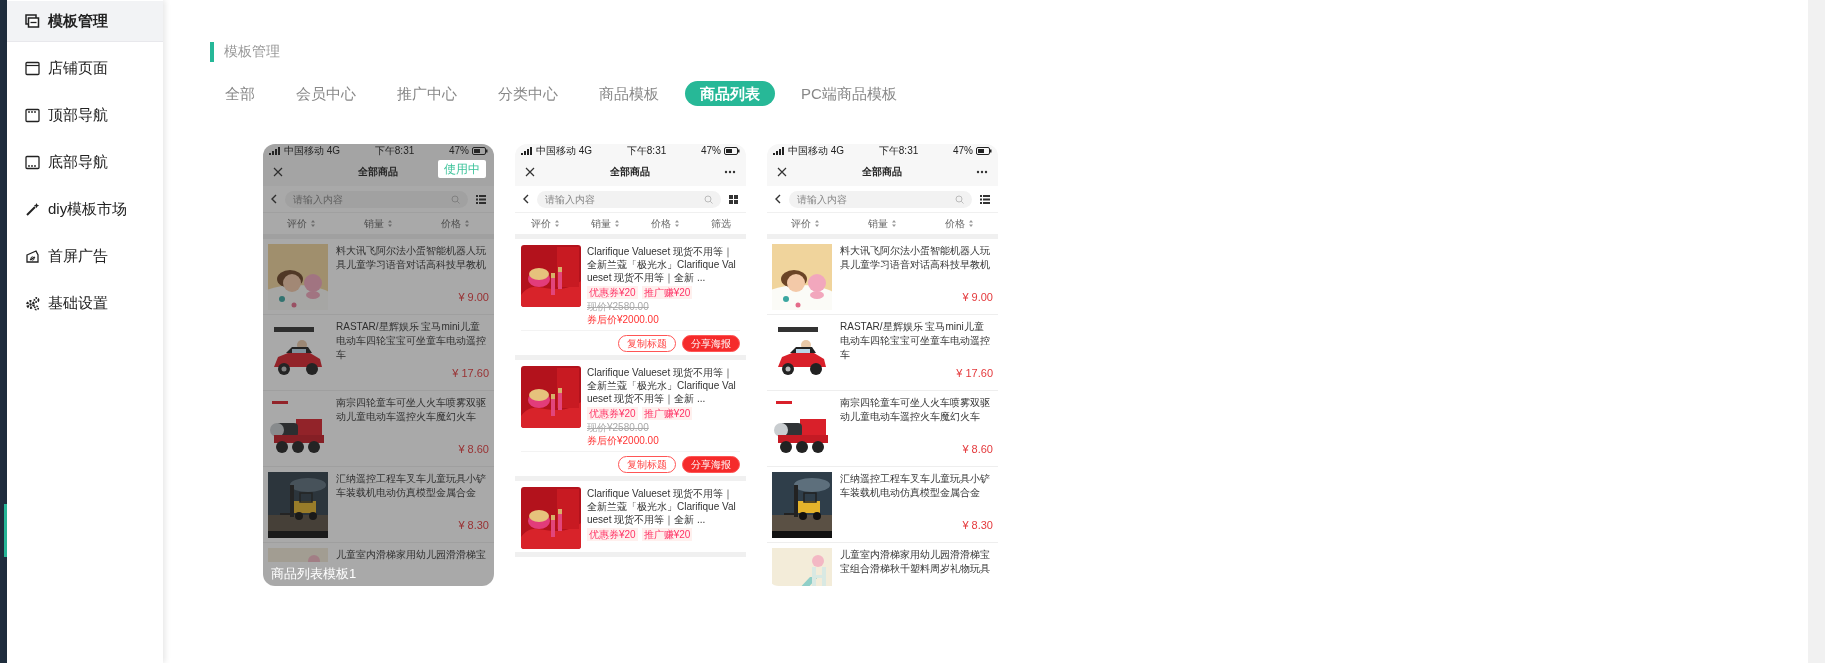 This screenshot has height=663, width=1825. I want to click on sidebar-item: 店铺页面, so click(85, 68).